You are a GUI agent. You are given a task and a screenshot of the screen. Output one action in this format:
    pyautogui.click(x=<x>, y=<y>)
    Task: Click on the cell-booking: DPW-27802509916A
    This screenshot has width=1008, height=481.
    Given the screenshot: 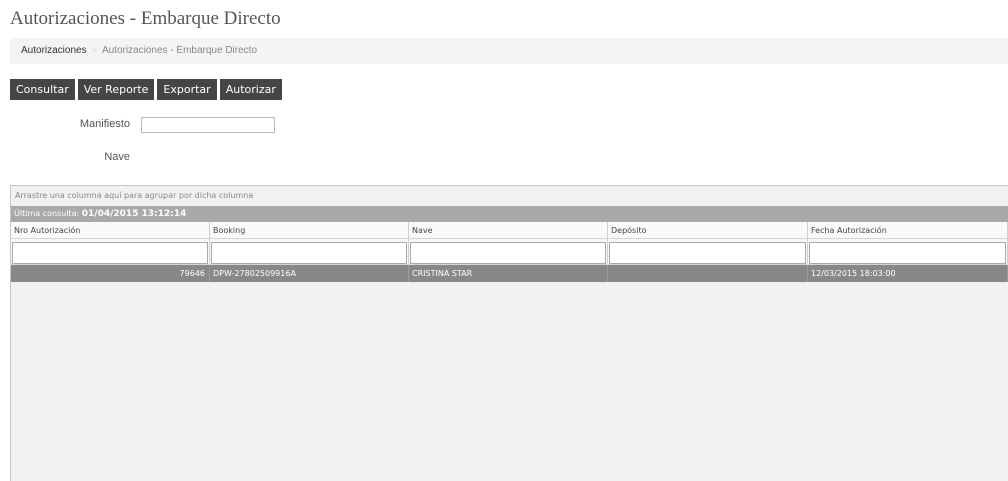 What is the action you would take?
    pyautogui.click(x=309, y=273)
    